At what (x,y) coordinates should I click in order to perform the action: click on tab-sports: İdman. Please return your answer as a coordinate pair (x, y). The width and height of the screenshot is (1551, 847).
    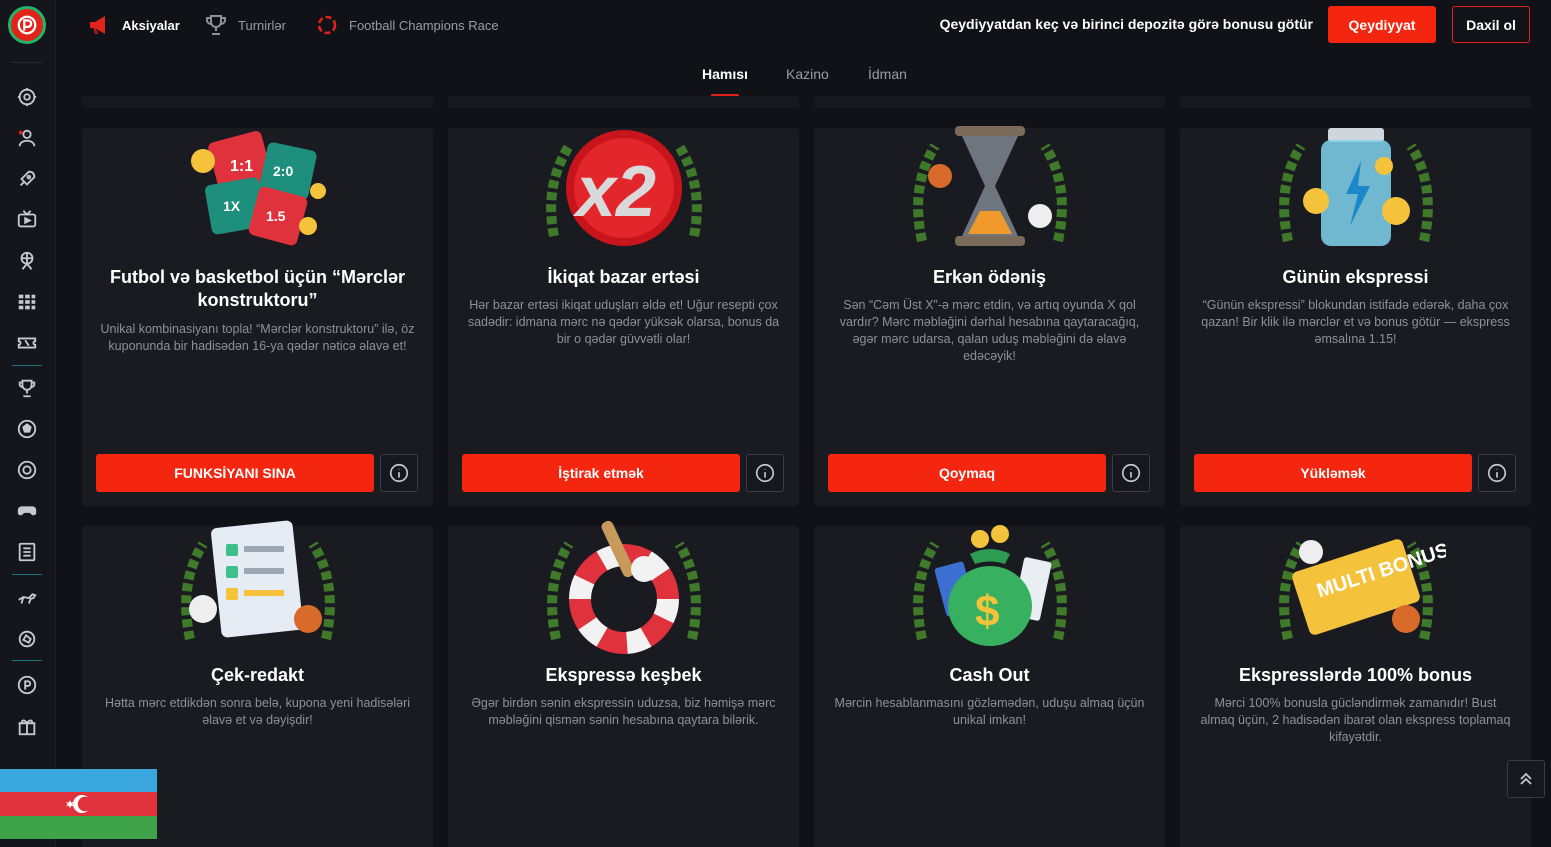
    Looking at the image, I should click on (887, 74).